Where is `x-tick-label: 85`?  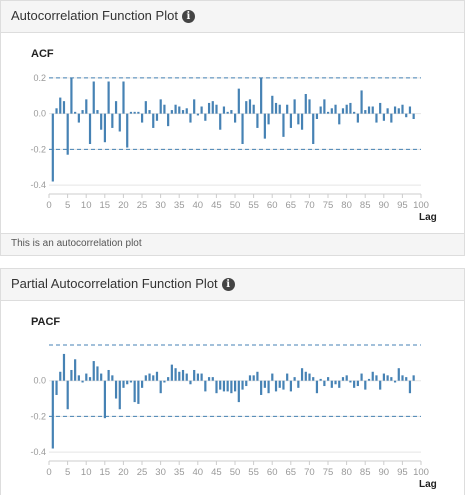
x-tick-label: 85 is located at coordinates (365, 205).